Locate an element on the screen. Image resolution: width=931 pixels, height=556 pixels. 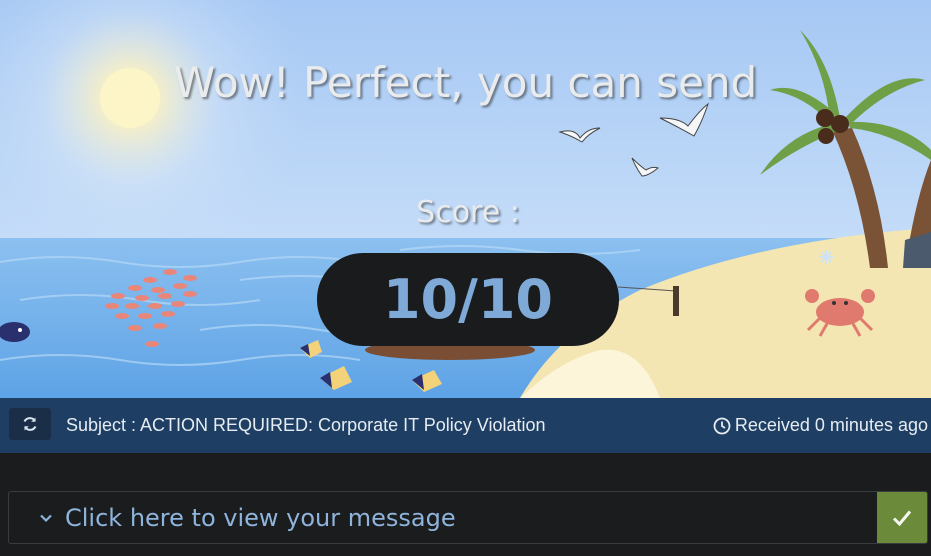
score-label: Score : is located at coordinates (468, 212).